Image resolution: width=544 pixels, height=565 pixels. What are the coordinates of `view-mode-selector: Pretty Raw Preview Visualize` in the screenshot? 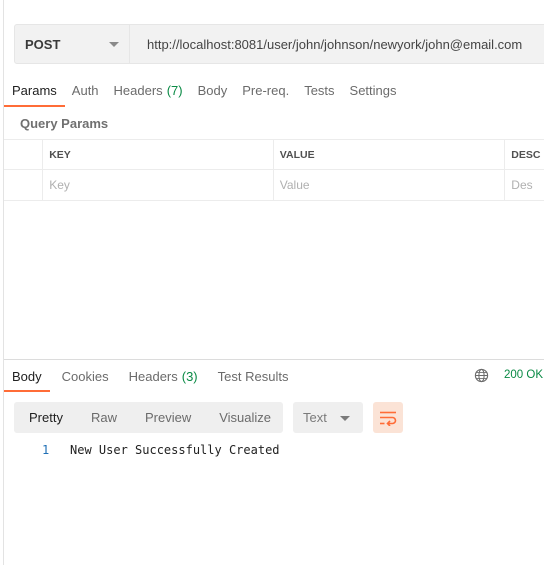 It's located at (148, 417).